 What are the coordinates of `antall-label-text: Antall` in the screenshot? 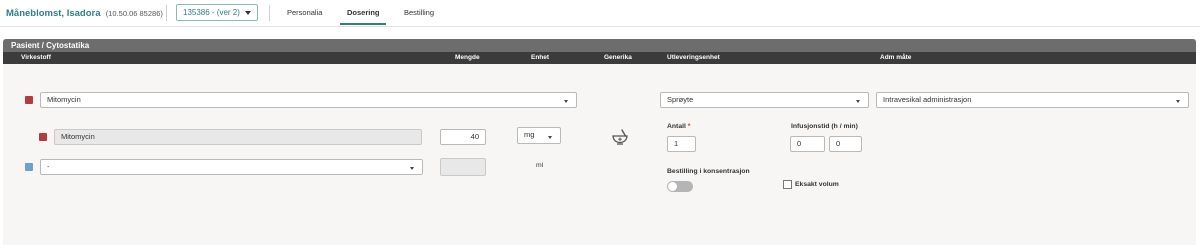 It's located at (676, 126).